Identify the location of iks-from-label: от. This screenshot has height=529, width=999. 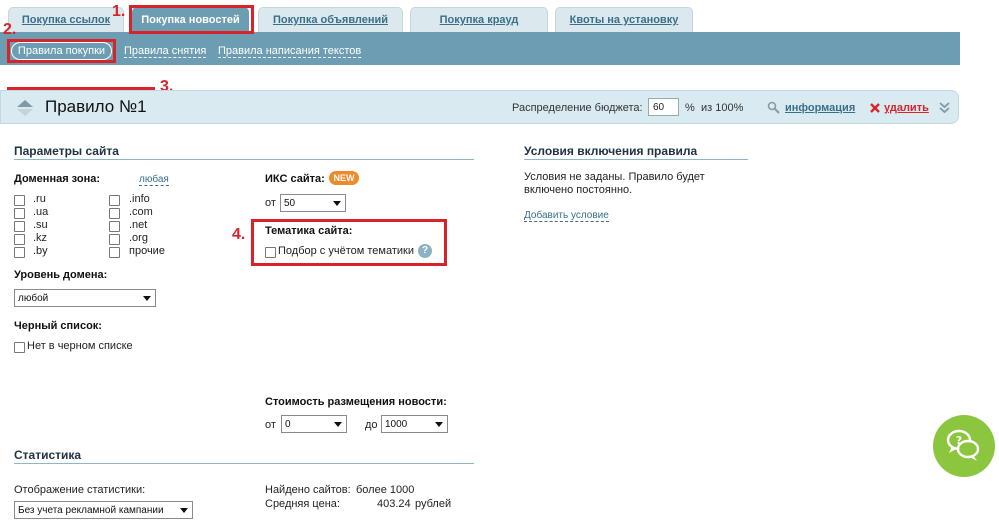
(270, 203).